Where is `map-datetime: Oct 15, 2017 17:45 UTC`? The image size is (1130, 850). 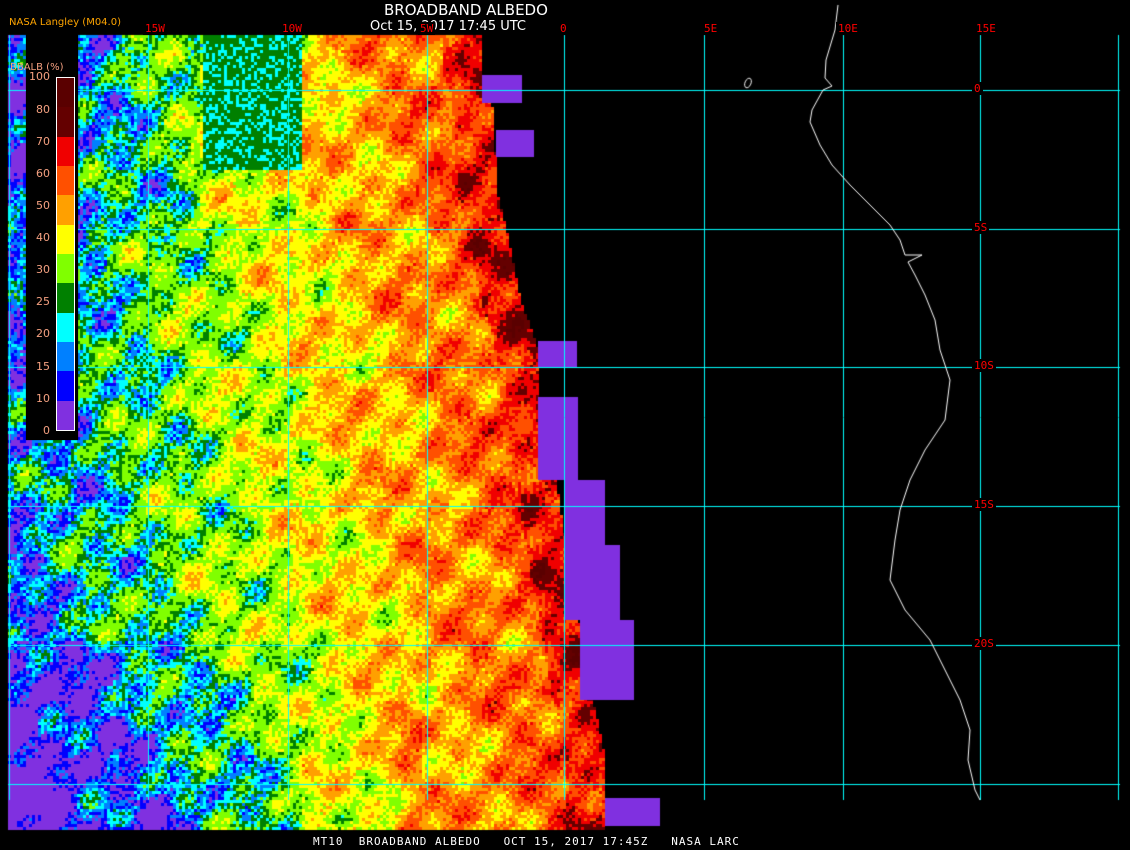 map-datetime: Oct 15, 2017 17:45 UTC is located at coordinates (448, 26).